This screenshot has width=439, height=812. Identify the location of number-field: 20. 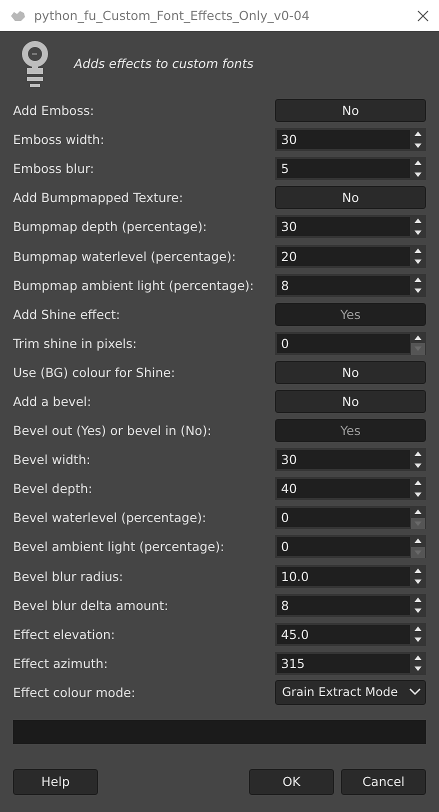
(343, 256).